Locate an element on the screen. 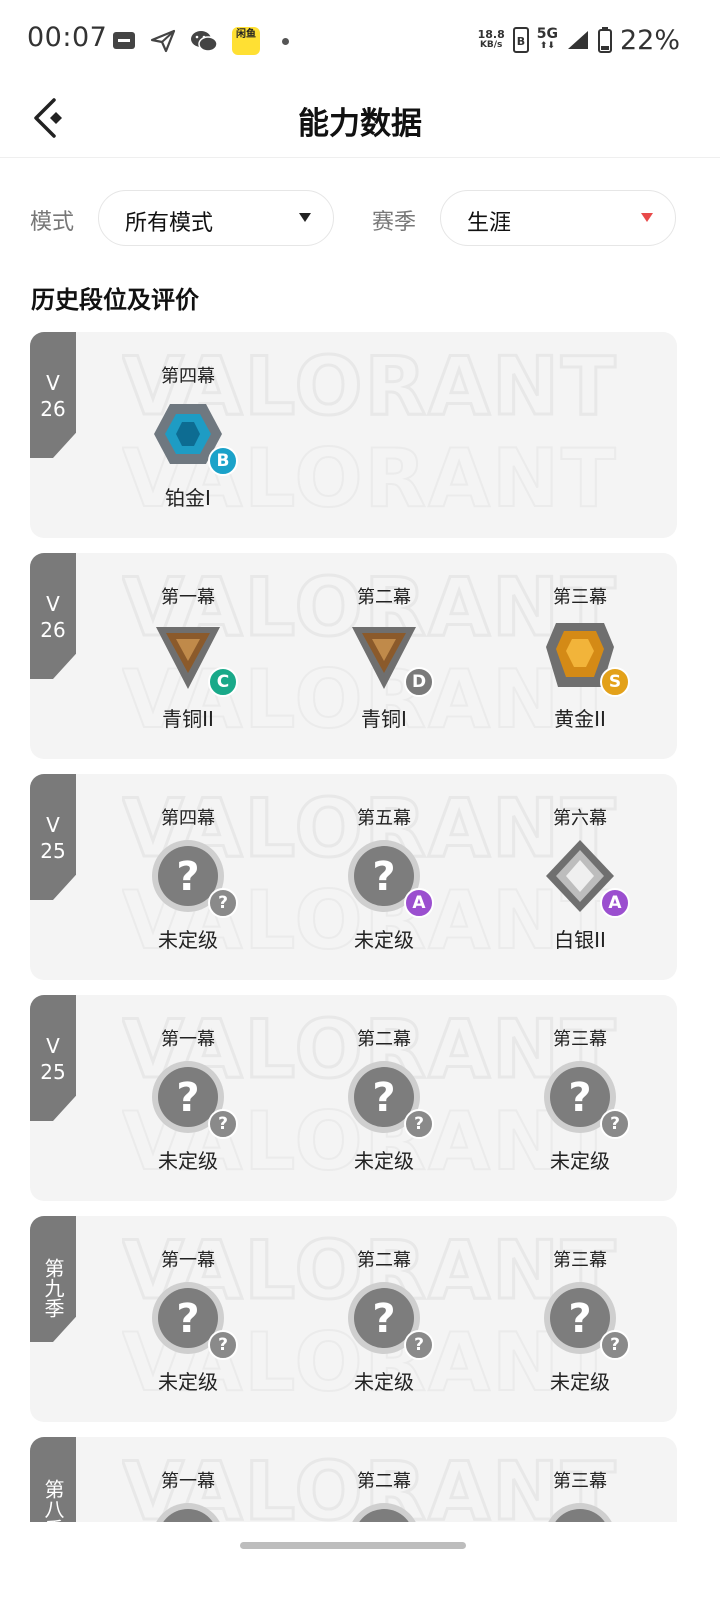  sim-icon: B is located at coordinates (520, 40).